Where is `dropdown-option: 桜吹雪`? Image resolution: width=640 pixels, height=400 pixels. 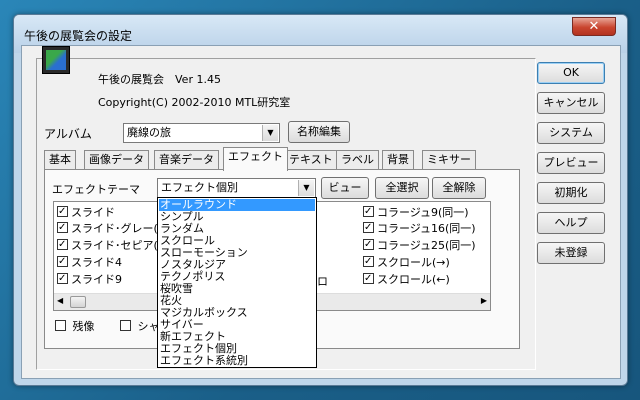 dropdown-option: 桜吹雪 is located at coordinates (237, 289).